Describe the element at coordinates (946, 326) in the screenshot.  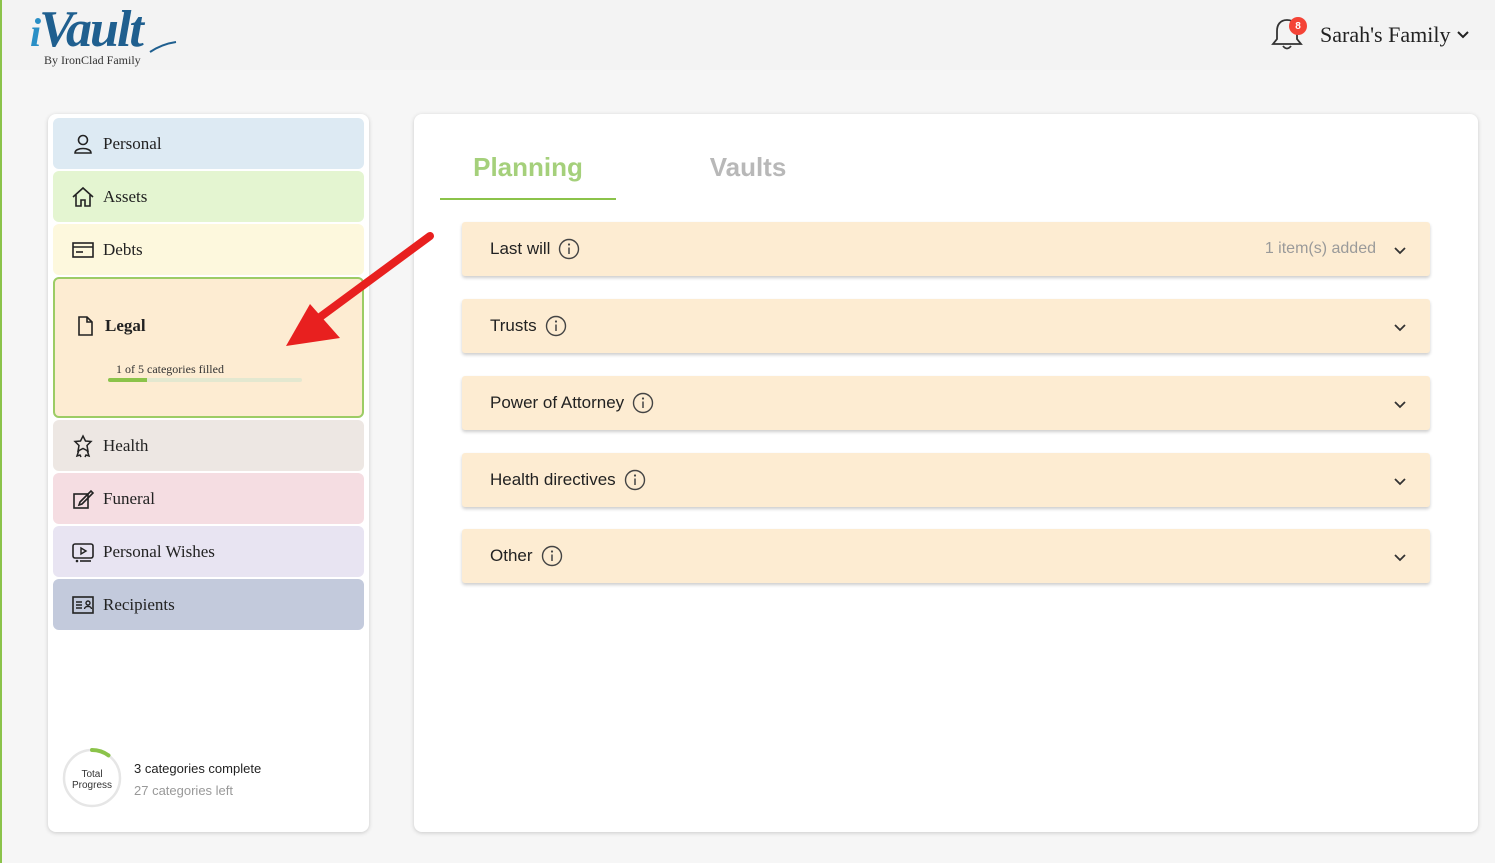
I see `accordion-trusts: Trusts` at that location.